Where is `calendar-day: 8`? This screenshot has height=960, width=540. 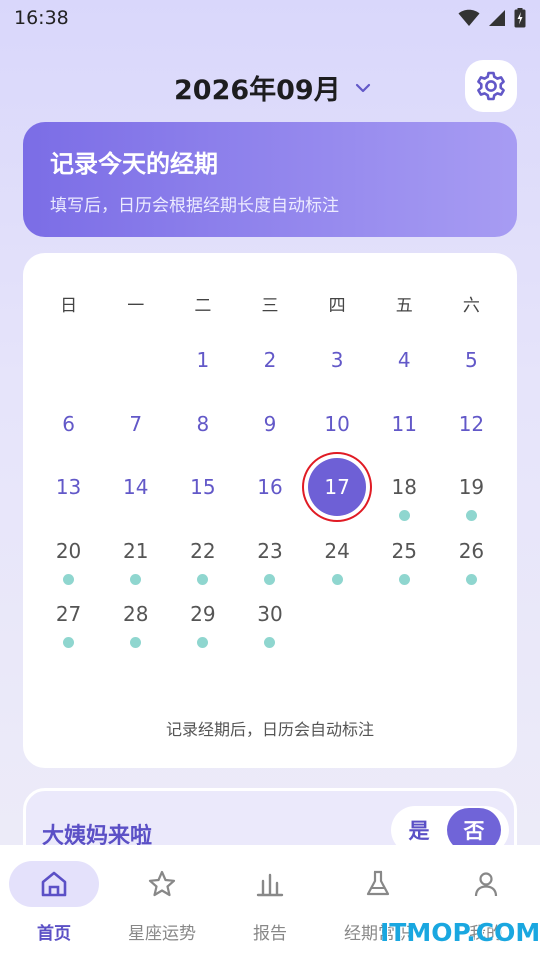
calendar-day: 8 is located at coordinates (202, 441).